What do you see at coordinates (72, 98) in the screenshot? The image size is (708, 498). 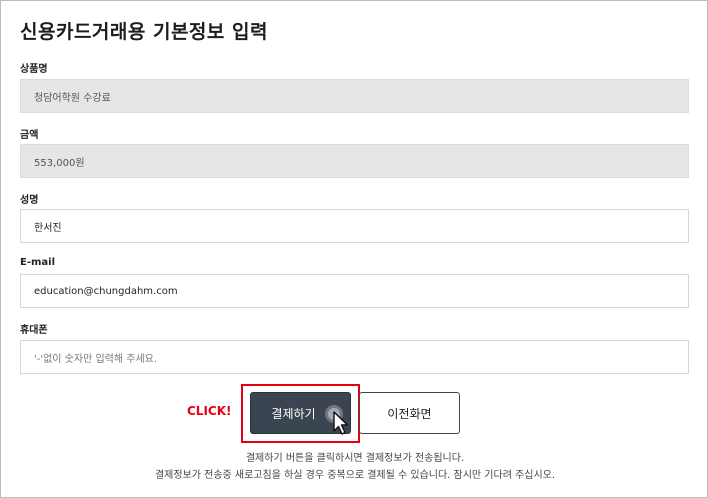 I see `product-value: 청담어학원 수강료` at bounding box center [72, 98].